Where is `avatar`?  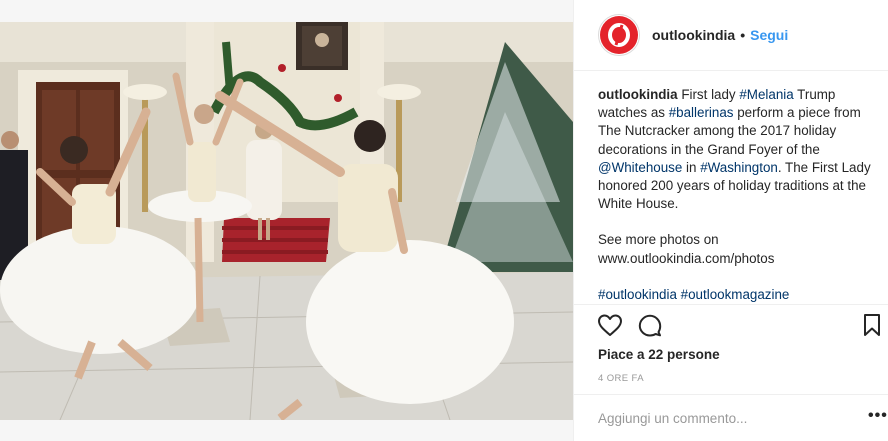 avatar is located at coordinates (619, 35).